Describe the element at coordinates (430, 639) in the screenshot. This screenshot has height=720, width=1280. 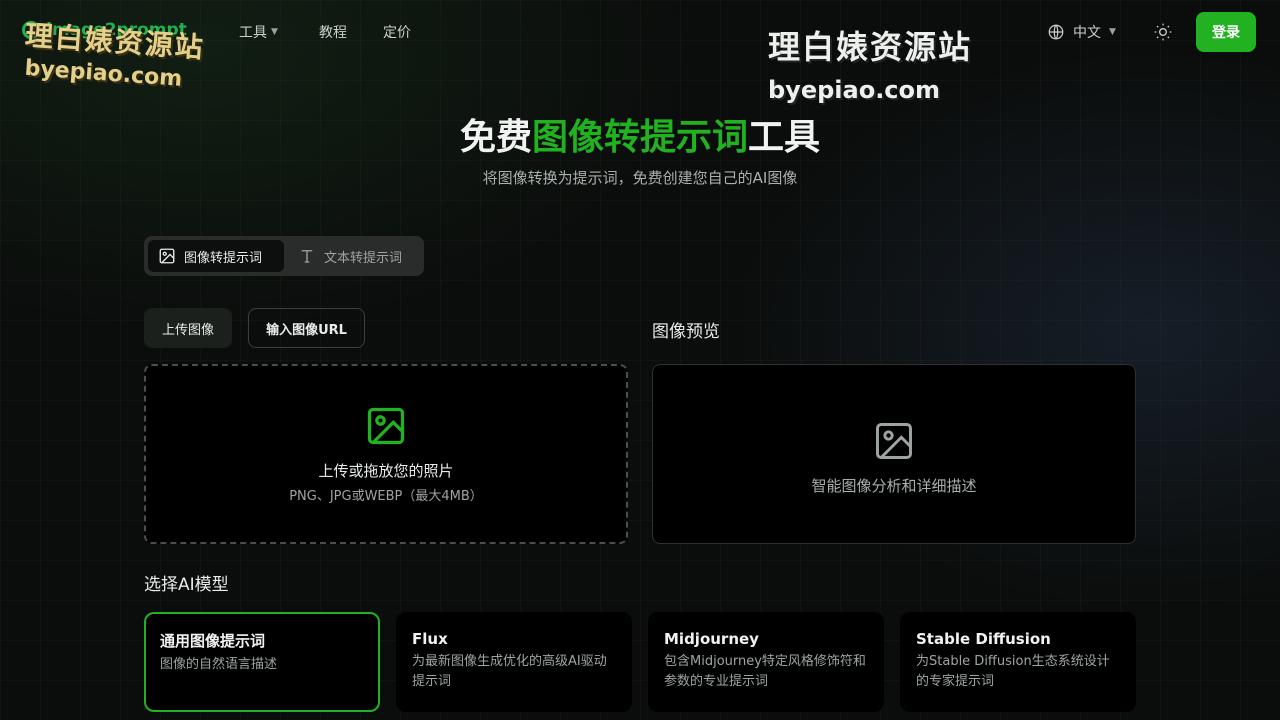
I see `model-name: Flux` at that location.